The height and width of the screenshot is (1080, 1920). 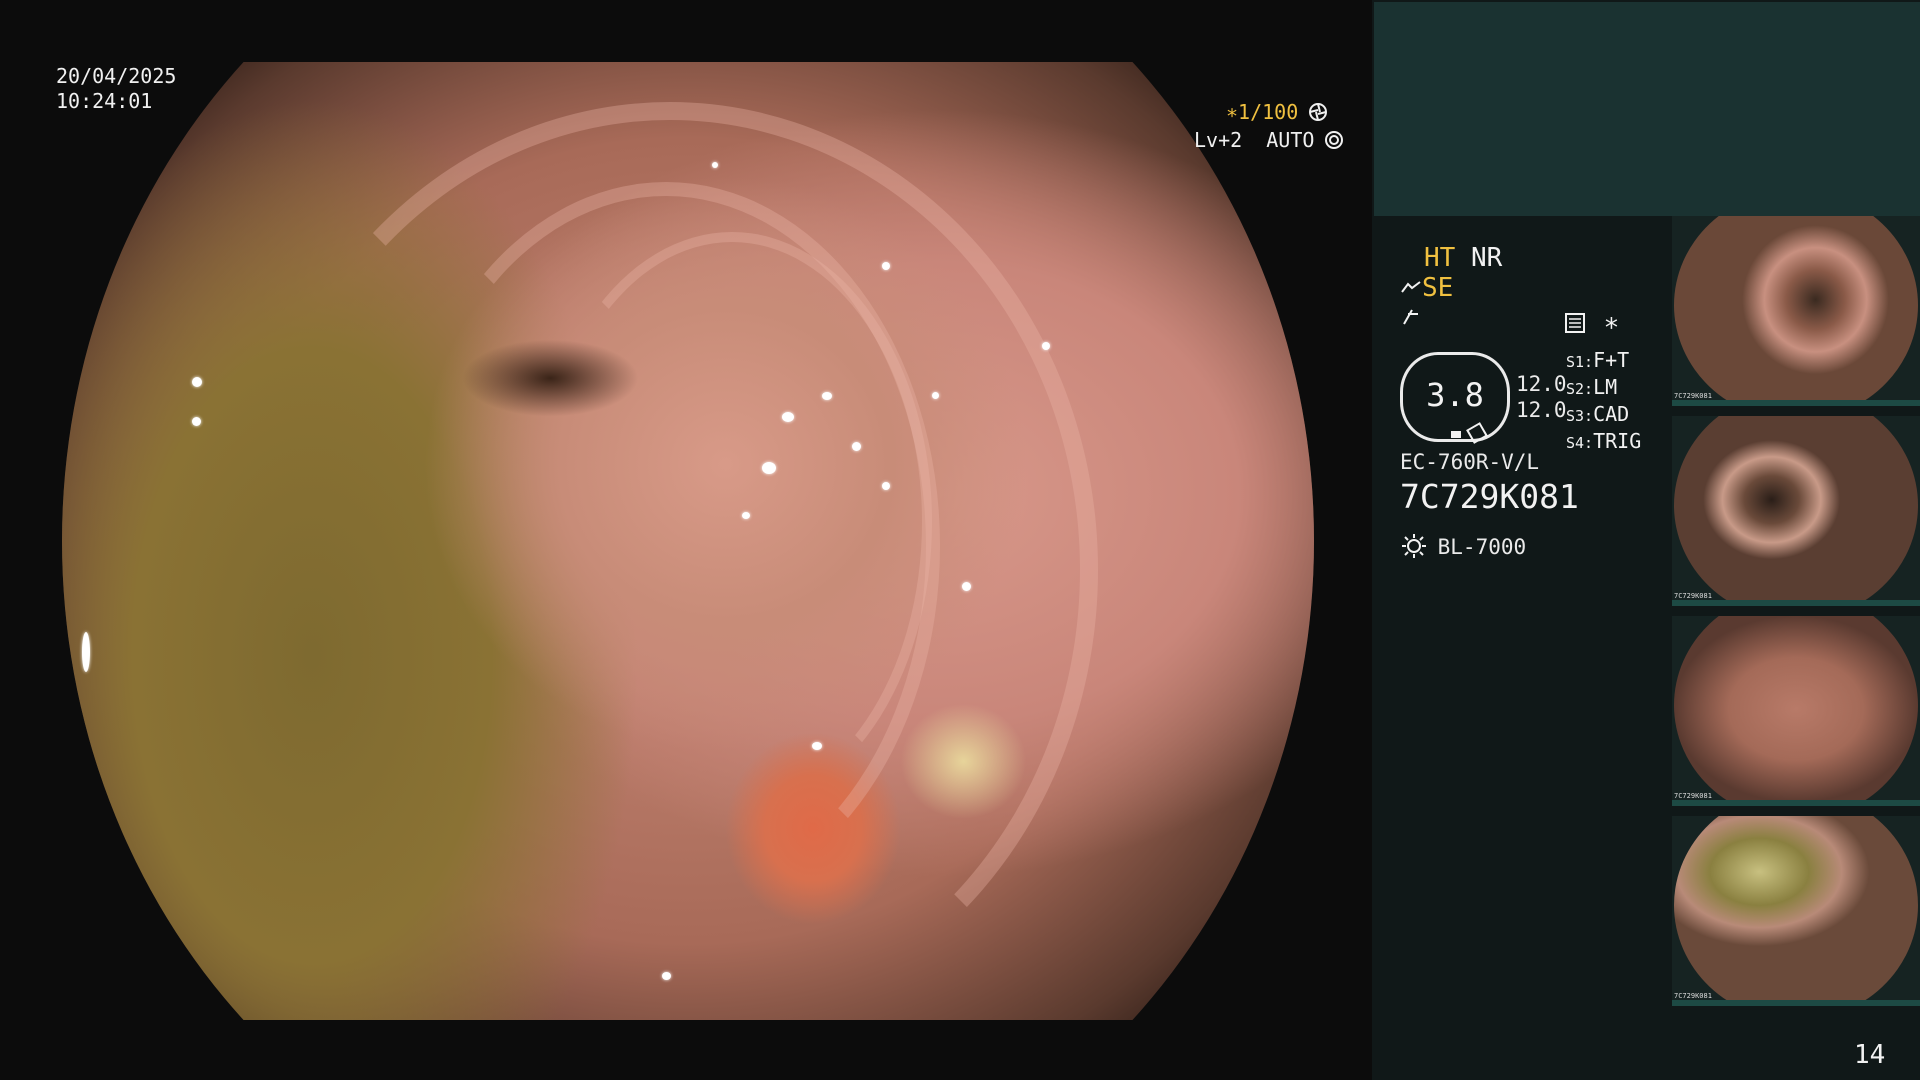 I want to click on level-label: Lv+2 AUTO, so click(x=1254, y=140).